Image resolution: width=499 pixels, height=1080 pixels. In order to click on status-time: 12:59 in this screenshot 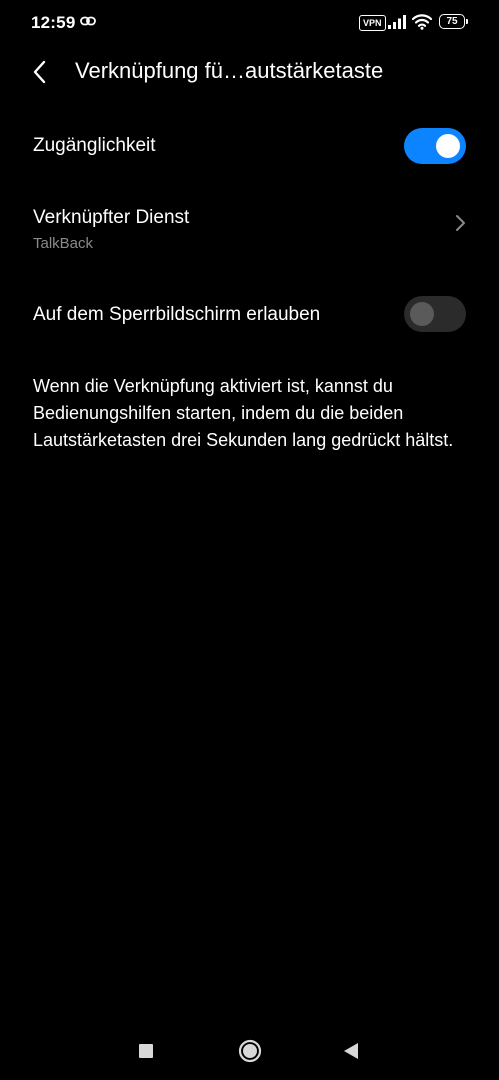, I will do `click(53, 22)`.